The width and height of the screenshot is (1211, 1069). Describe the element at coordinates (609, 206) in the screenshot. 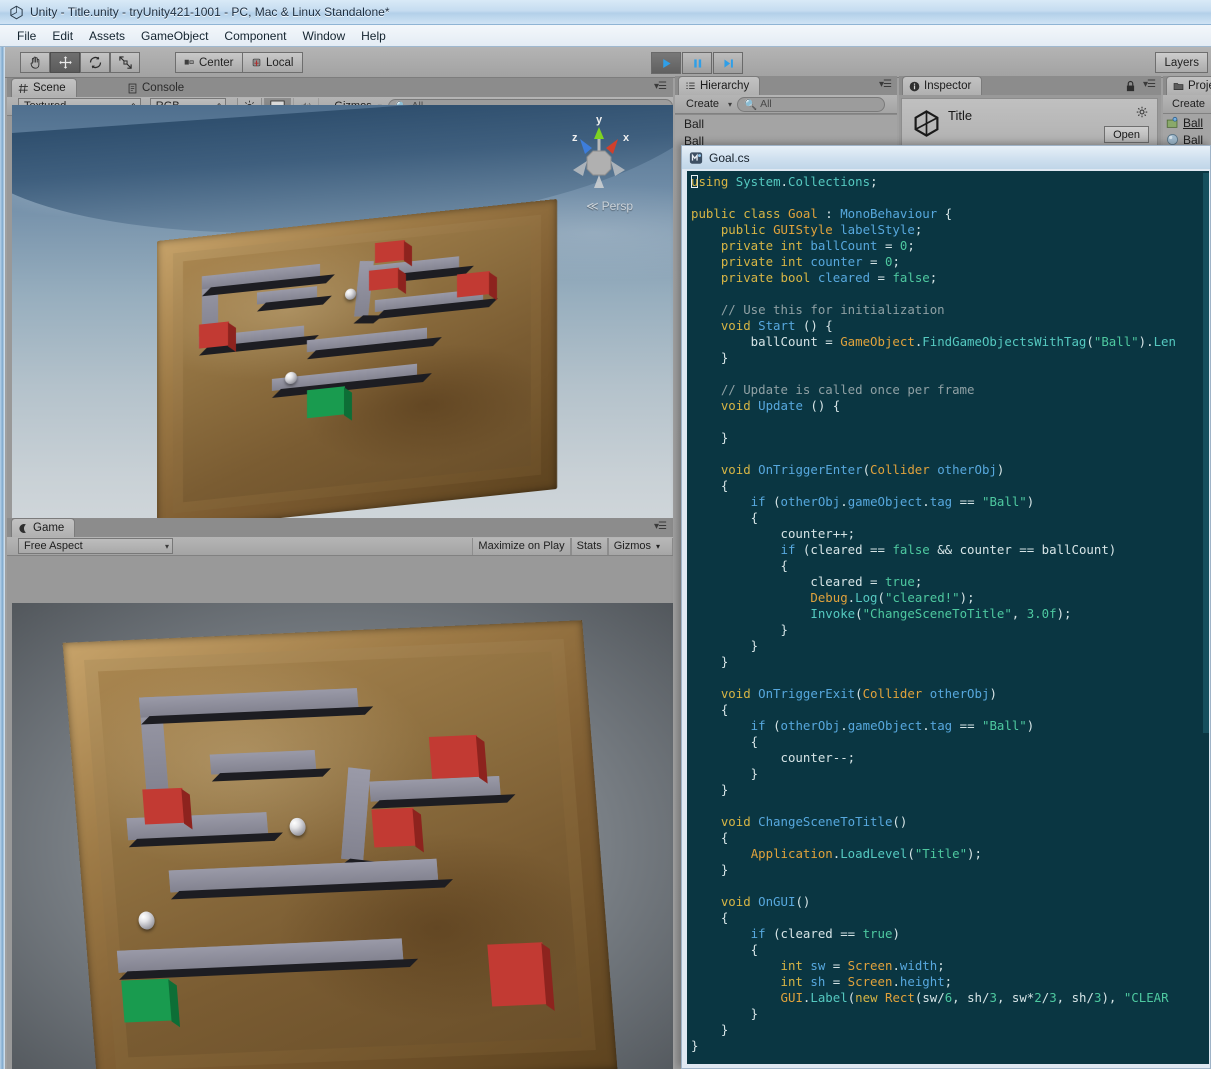

I see `scene-projection-indicator: ≪ Persp` at that location.